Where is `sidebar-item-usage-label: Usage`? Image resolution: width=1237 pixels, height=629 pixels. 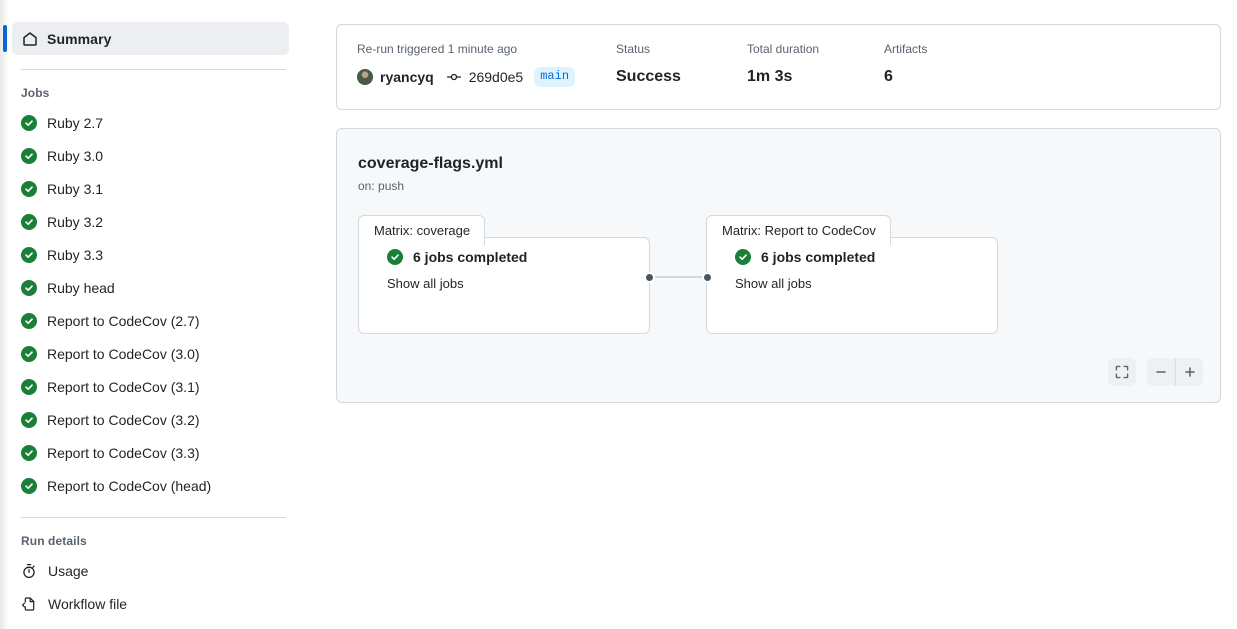 sidebar-item-usage-label: Usage is located at coordinates (68, 570).